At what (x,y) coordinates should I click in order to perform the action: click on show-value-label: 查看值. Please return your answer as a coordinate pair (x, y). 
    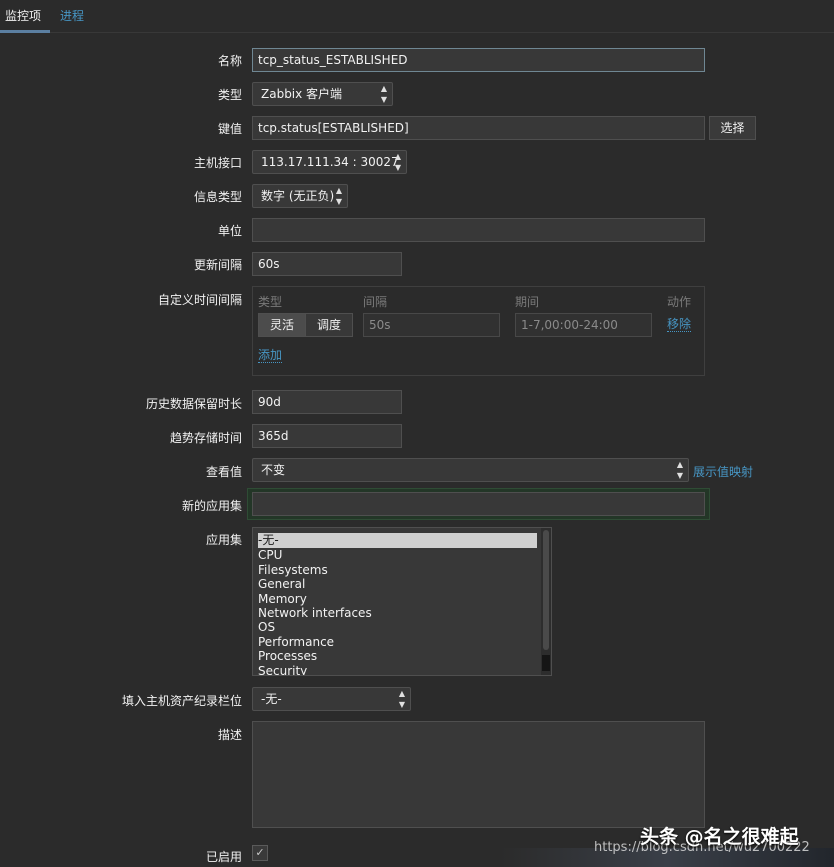
    Looking at the image, I should click on (223, 472).